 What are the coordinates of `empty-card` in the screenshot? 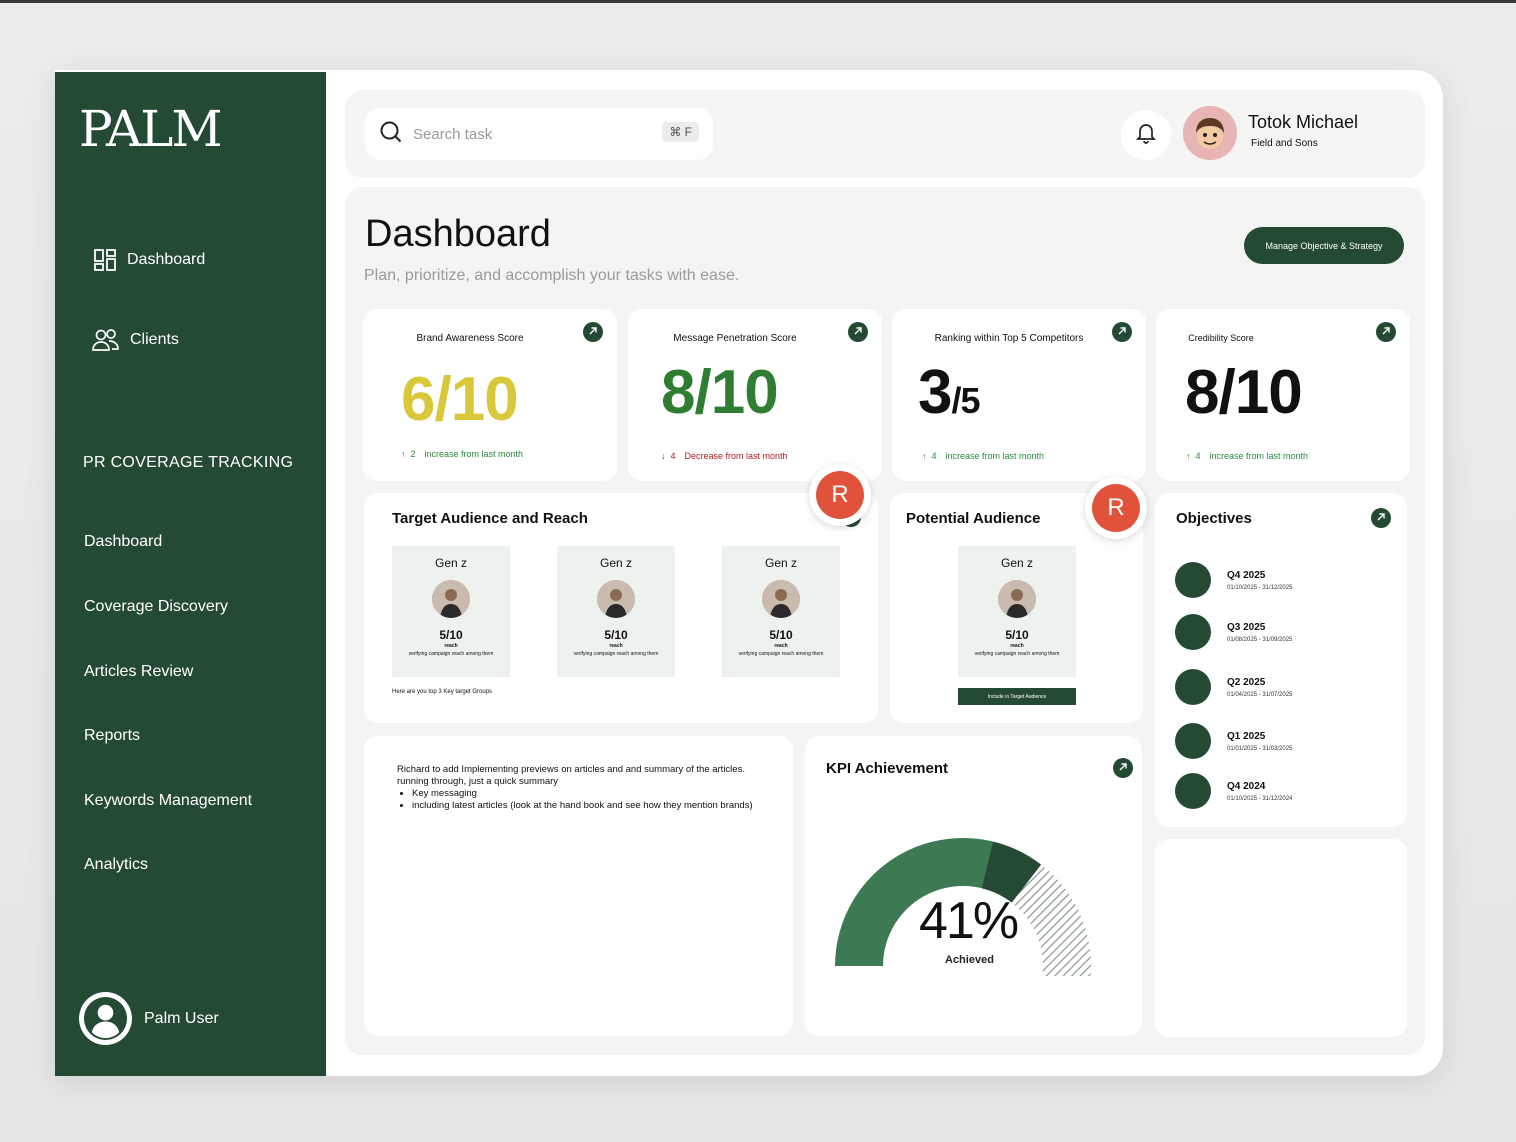 It's located at (1281, 938).